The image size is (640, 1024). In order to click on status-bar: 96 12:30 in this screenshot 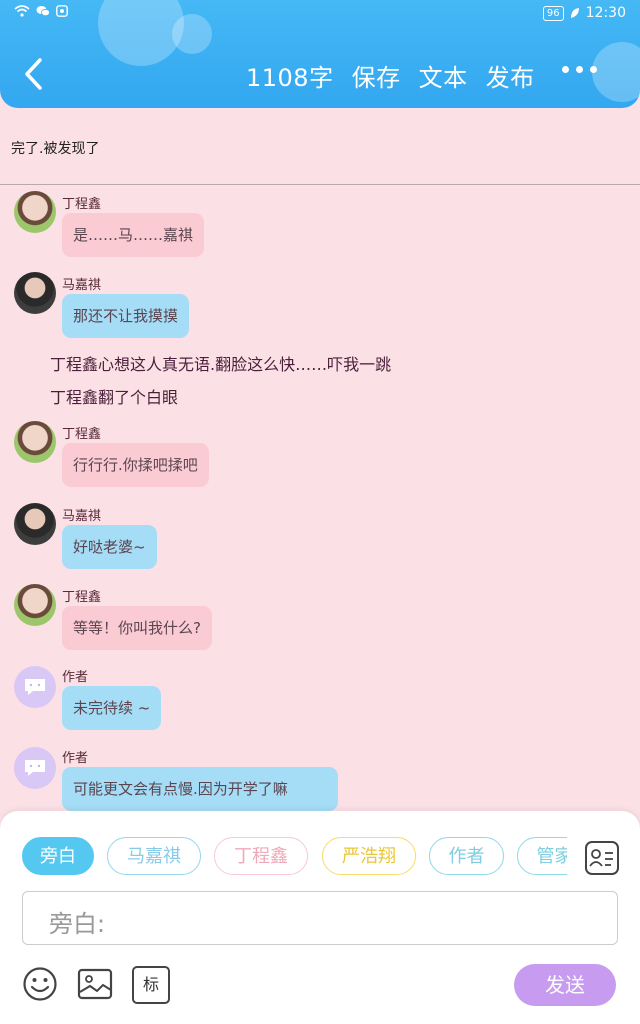, I will do `click(320, 13)`.